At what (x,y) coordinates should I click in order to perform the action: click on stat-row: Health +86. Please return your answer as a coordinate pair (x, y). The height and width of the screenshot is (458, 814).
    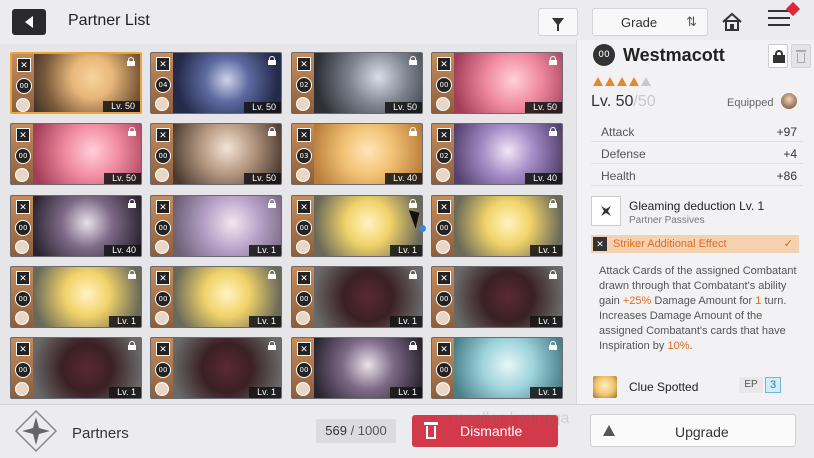
    Looking at the image, I should click on (697, 175).